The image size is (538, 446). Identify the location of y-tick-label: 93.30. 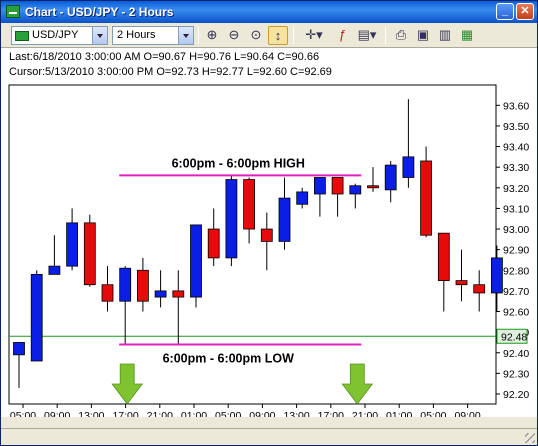
(516, 168).